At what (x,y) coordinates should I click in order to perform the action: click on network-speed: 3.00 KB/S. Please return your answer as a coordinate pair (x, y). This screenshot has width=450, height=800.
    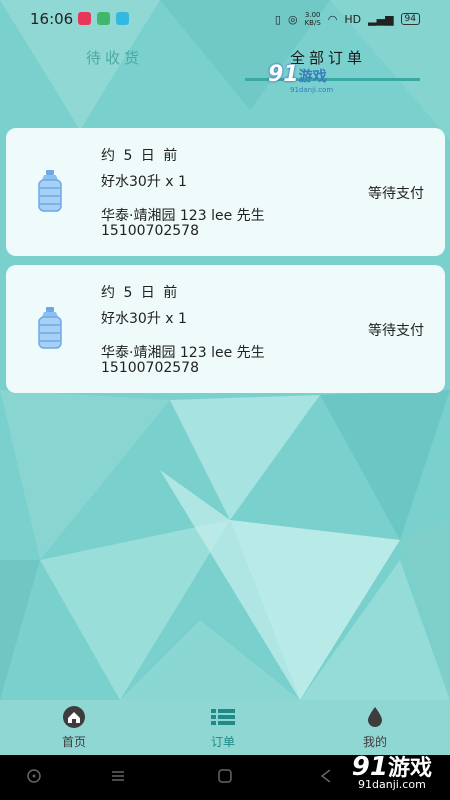
    Looking at the image, I should click on (312, 19).